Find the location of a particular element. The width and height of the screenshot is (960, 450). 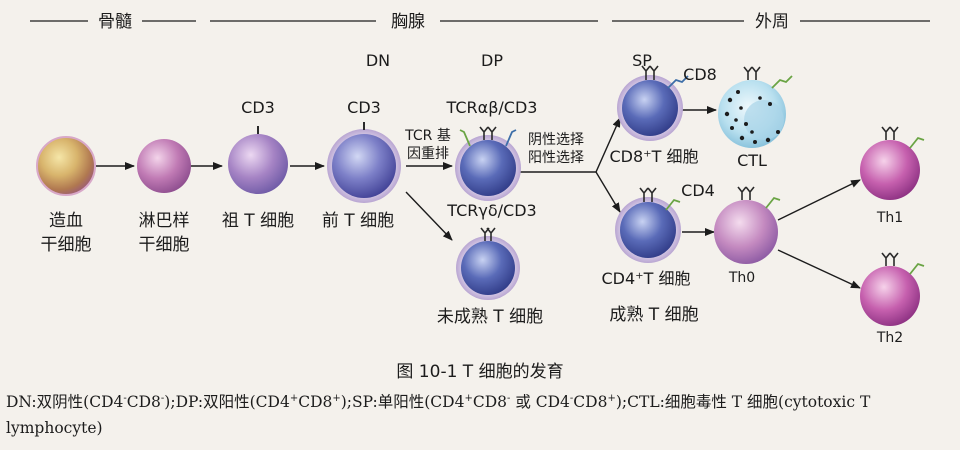

label-hsc-line2: 干细胞 is located at coordinates (66, 245).